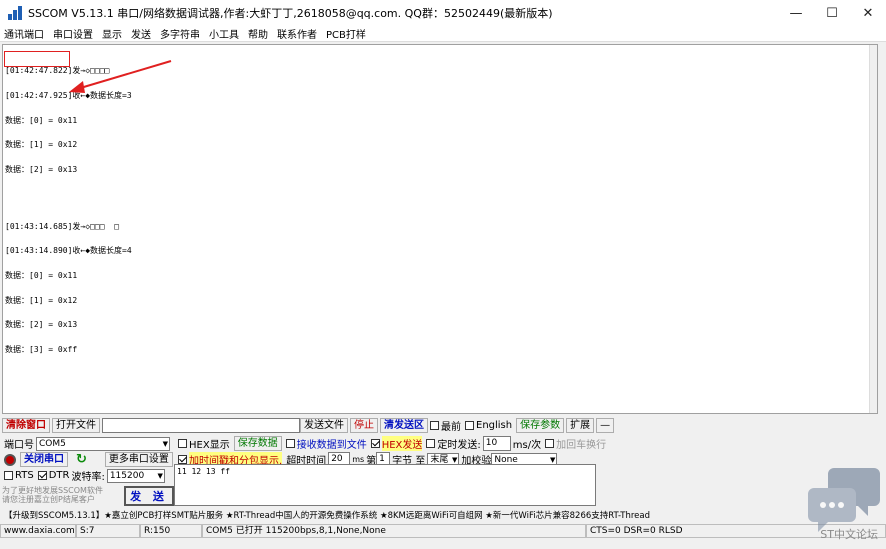 The image size is (886, 549). Describe the element at coordinates (364, 425) in the screenshot. I see `stop-button: 停止` at that location.